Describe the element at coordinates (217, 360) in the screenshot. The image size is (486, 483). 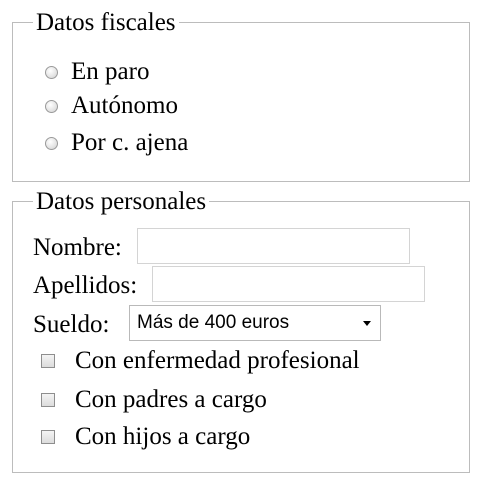
I see `checkbox-label: Con enfermedad profesional` at that location.